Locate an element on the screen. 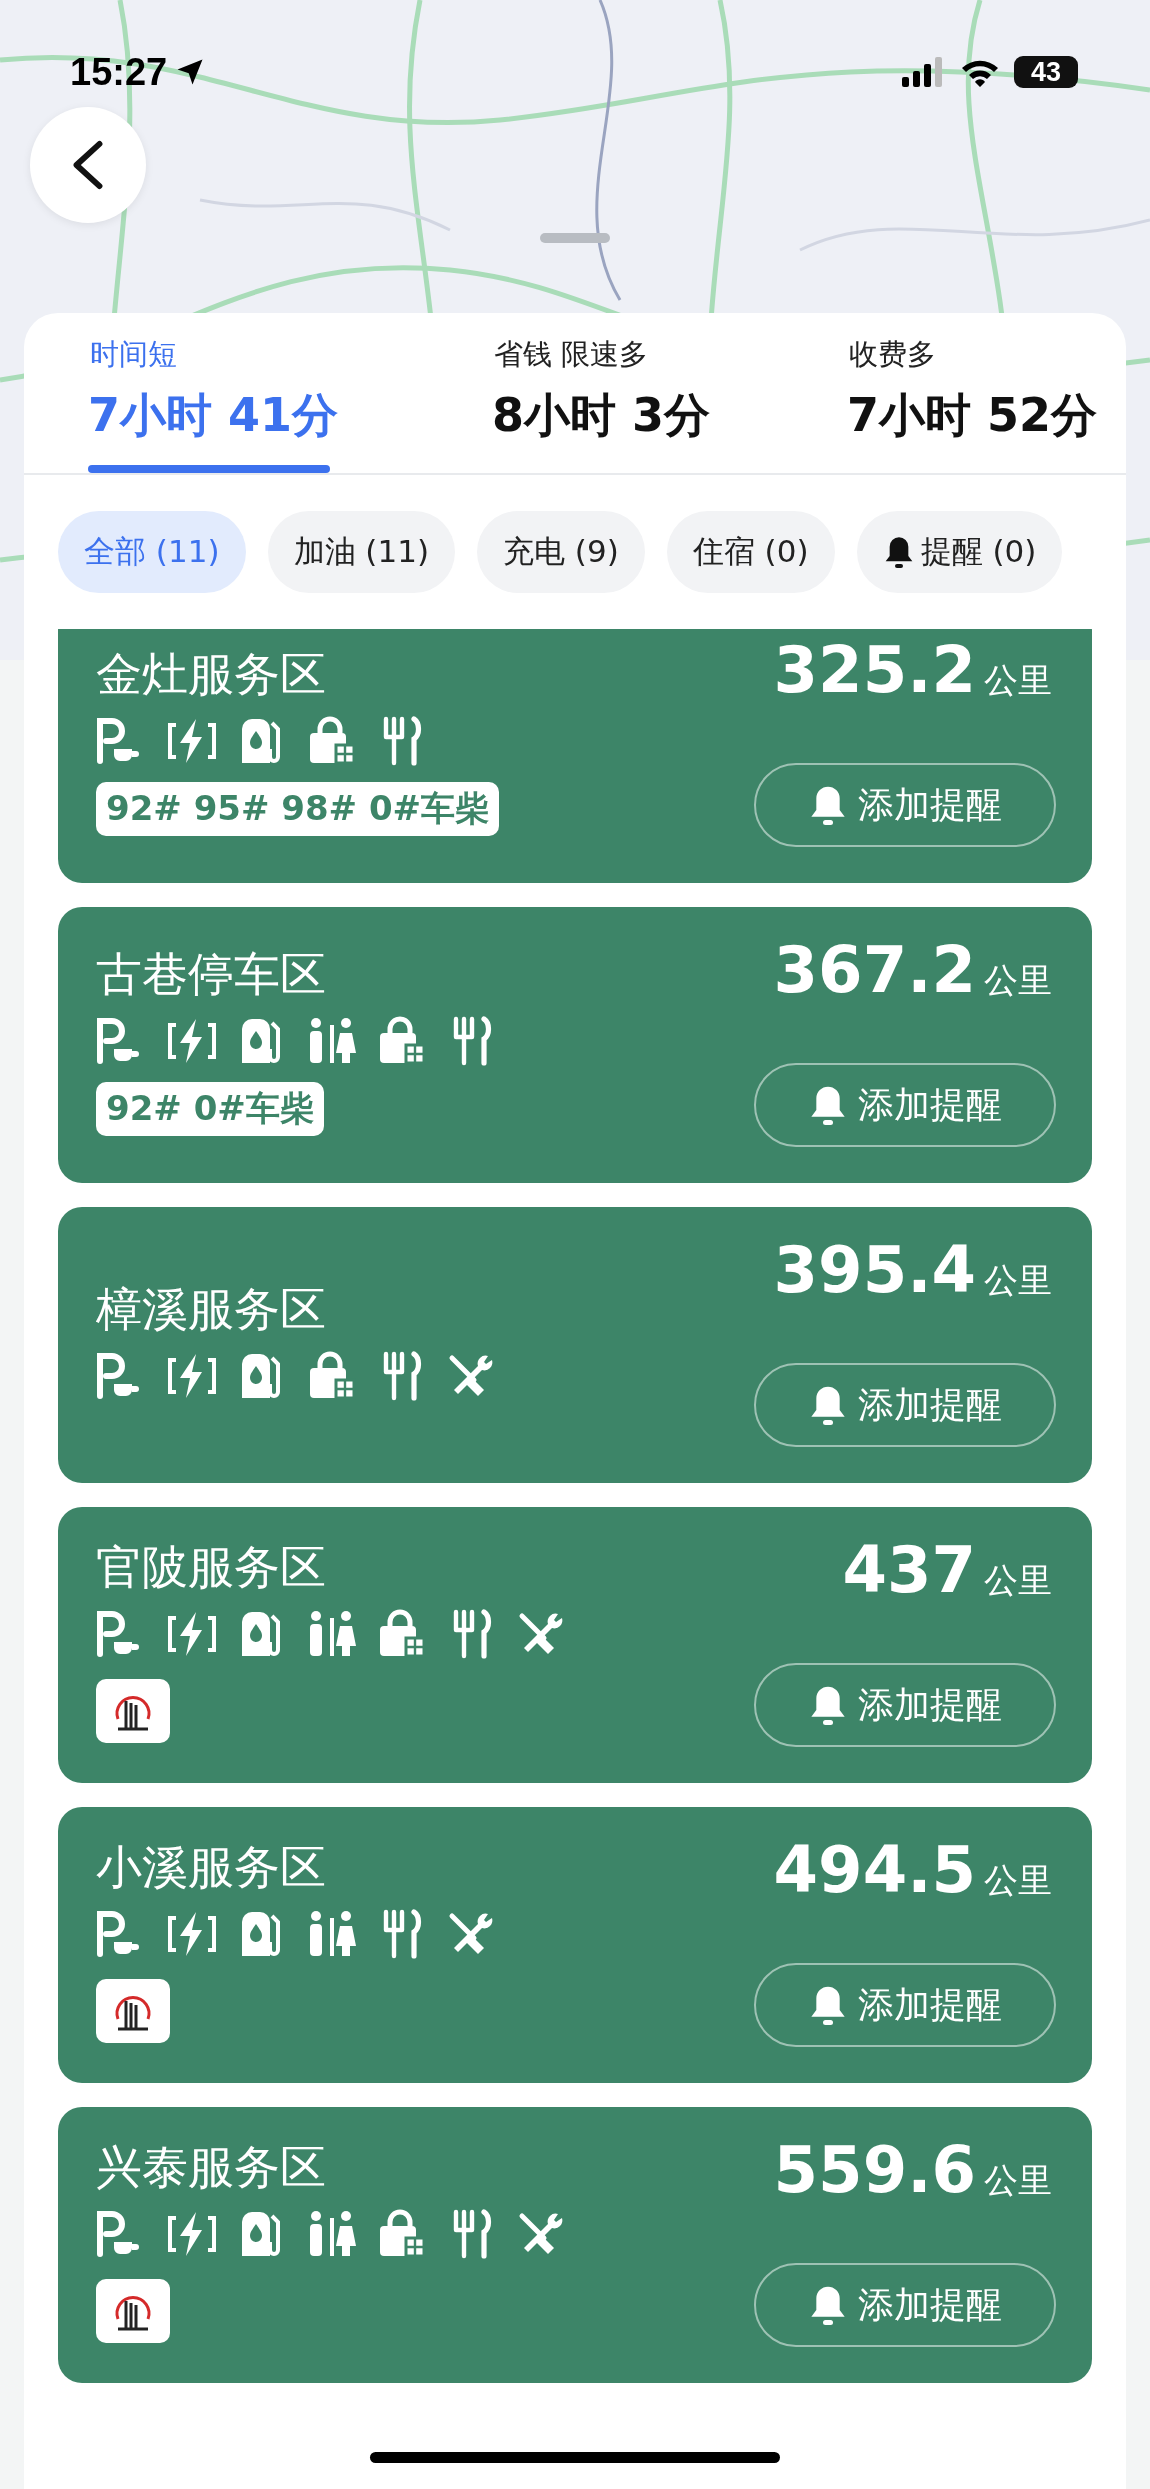  distance-value: 367.2 is located at coordinates (874, 970).